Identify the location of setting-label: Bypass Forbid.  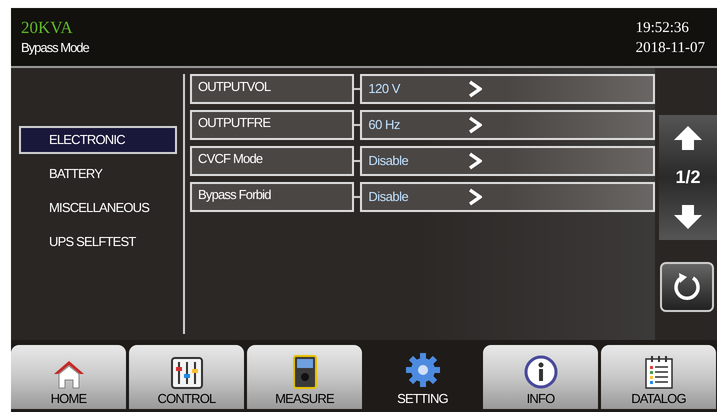
(272, 197).